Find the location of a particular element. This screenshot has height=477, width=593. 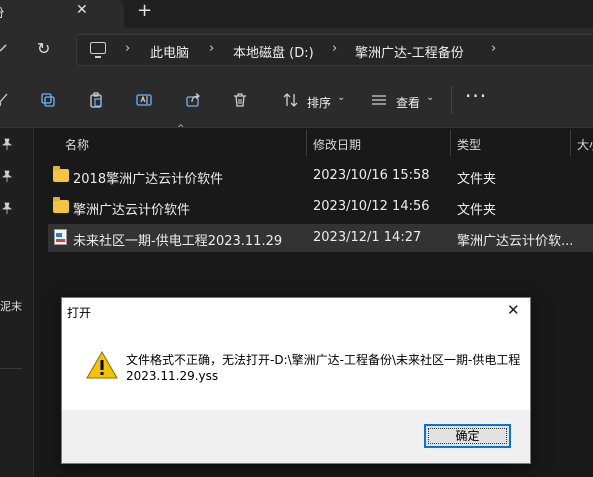

column-header-row: 名称 修改日期 类型 大小 is located at coordinates (320, 143).